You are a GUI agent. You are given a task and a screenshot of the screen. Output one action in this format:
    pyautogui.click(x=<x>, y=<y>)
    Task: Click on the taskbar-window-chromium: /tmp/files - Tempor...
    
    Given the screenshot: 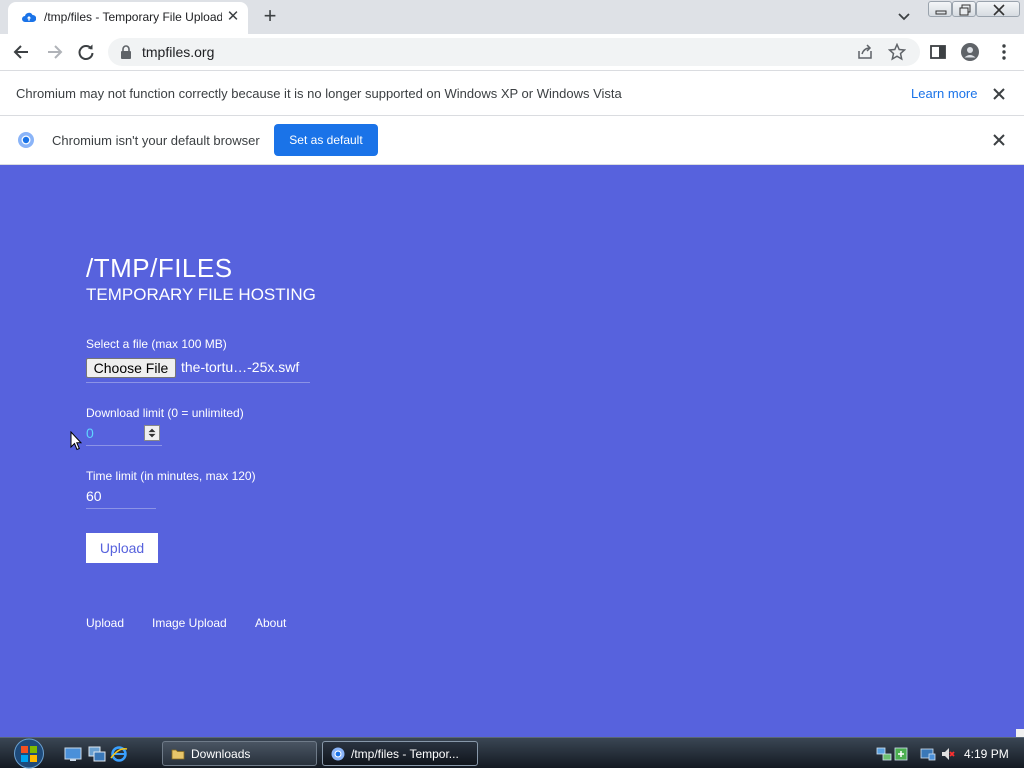 What is the action you would take?
    pyautogui.click(x=400, y=753)
    